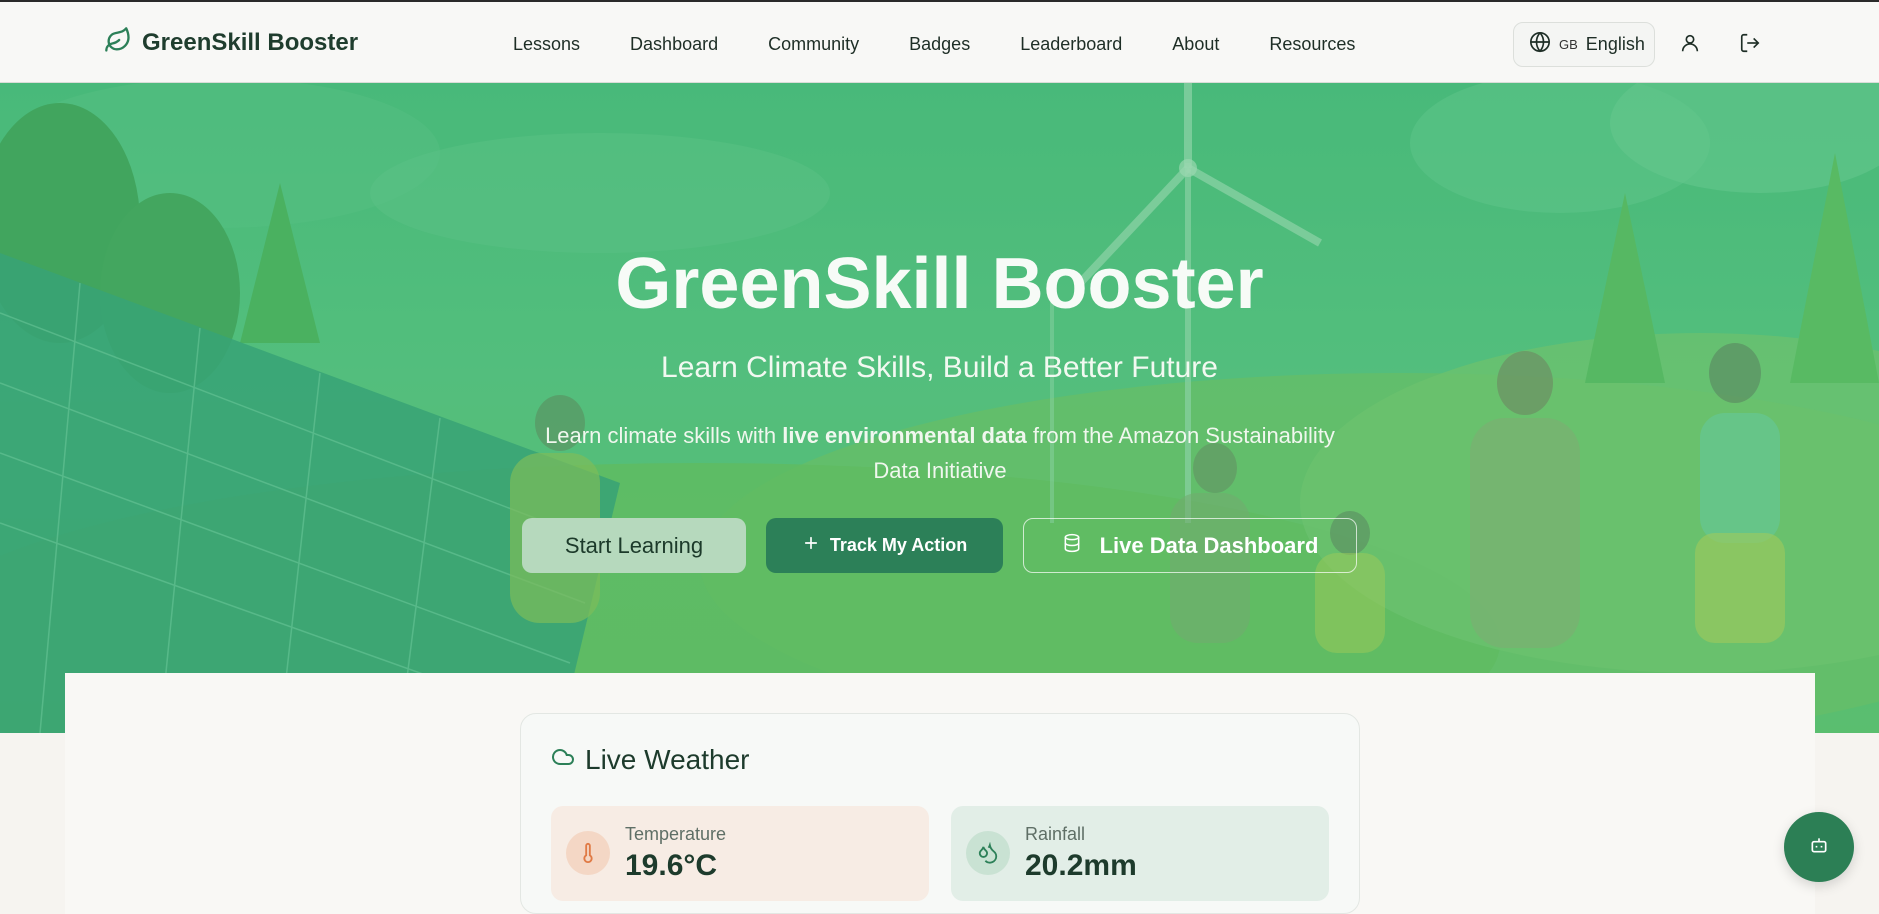 The height and width of the screenshot is (914, 1879). What do you see at coordinates (1140, 853) in the screenshot?
I see `rainfall-tile: Rainfall 20.2mm` at bounding box center [1140, 853].